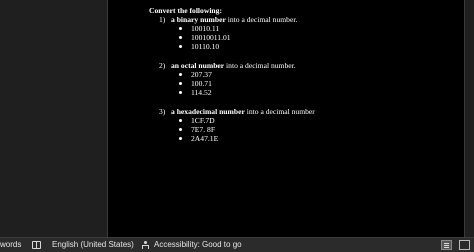  I want to click on list-item: 114.52, so click(247, 92).